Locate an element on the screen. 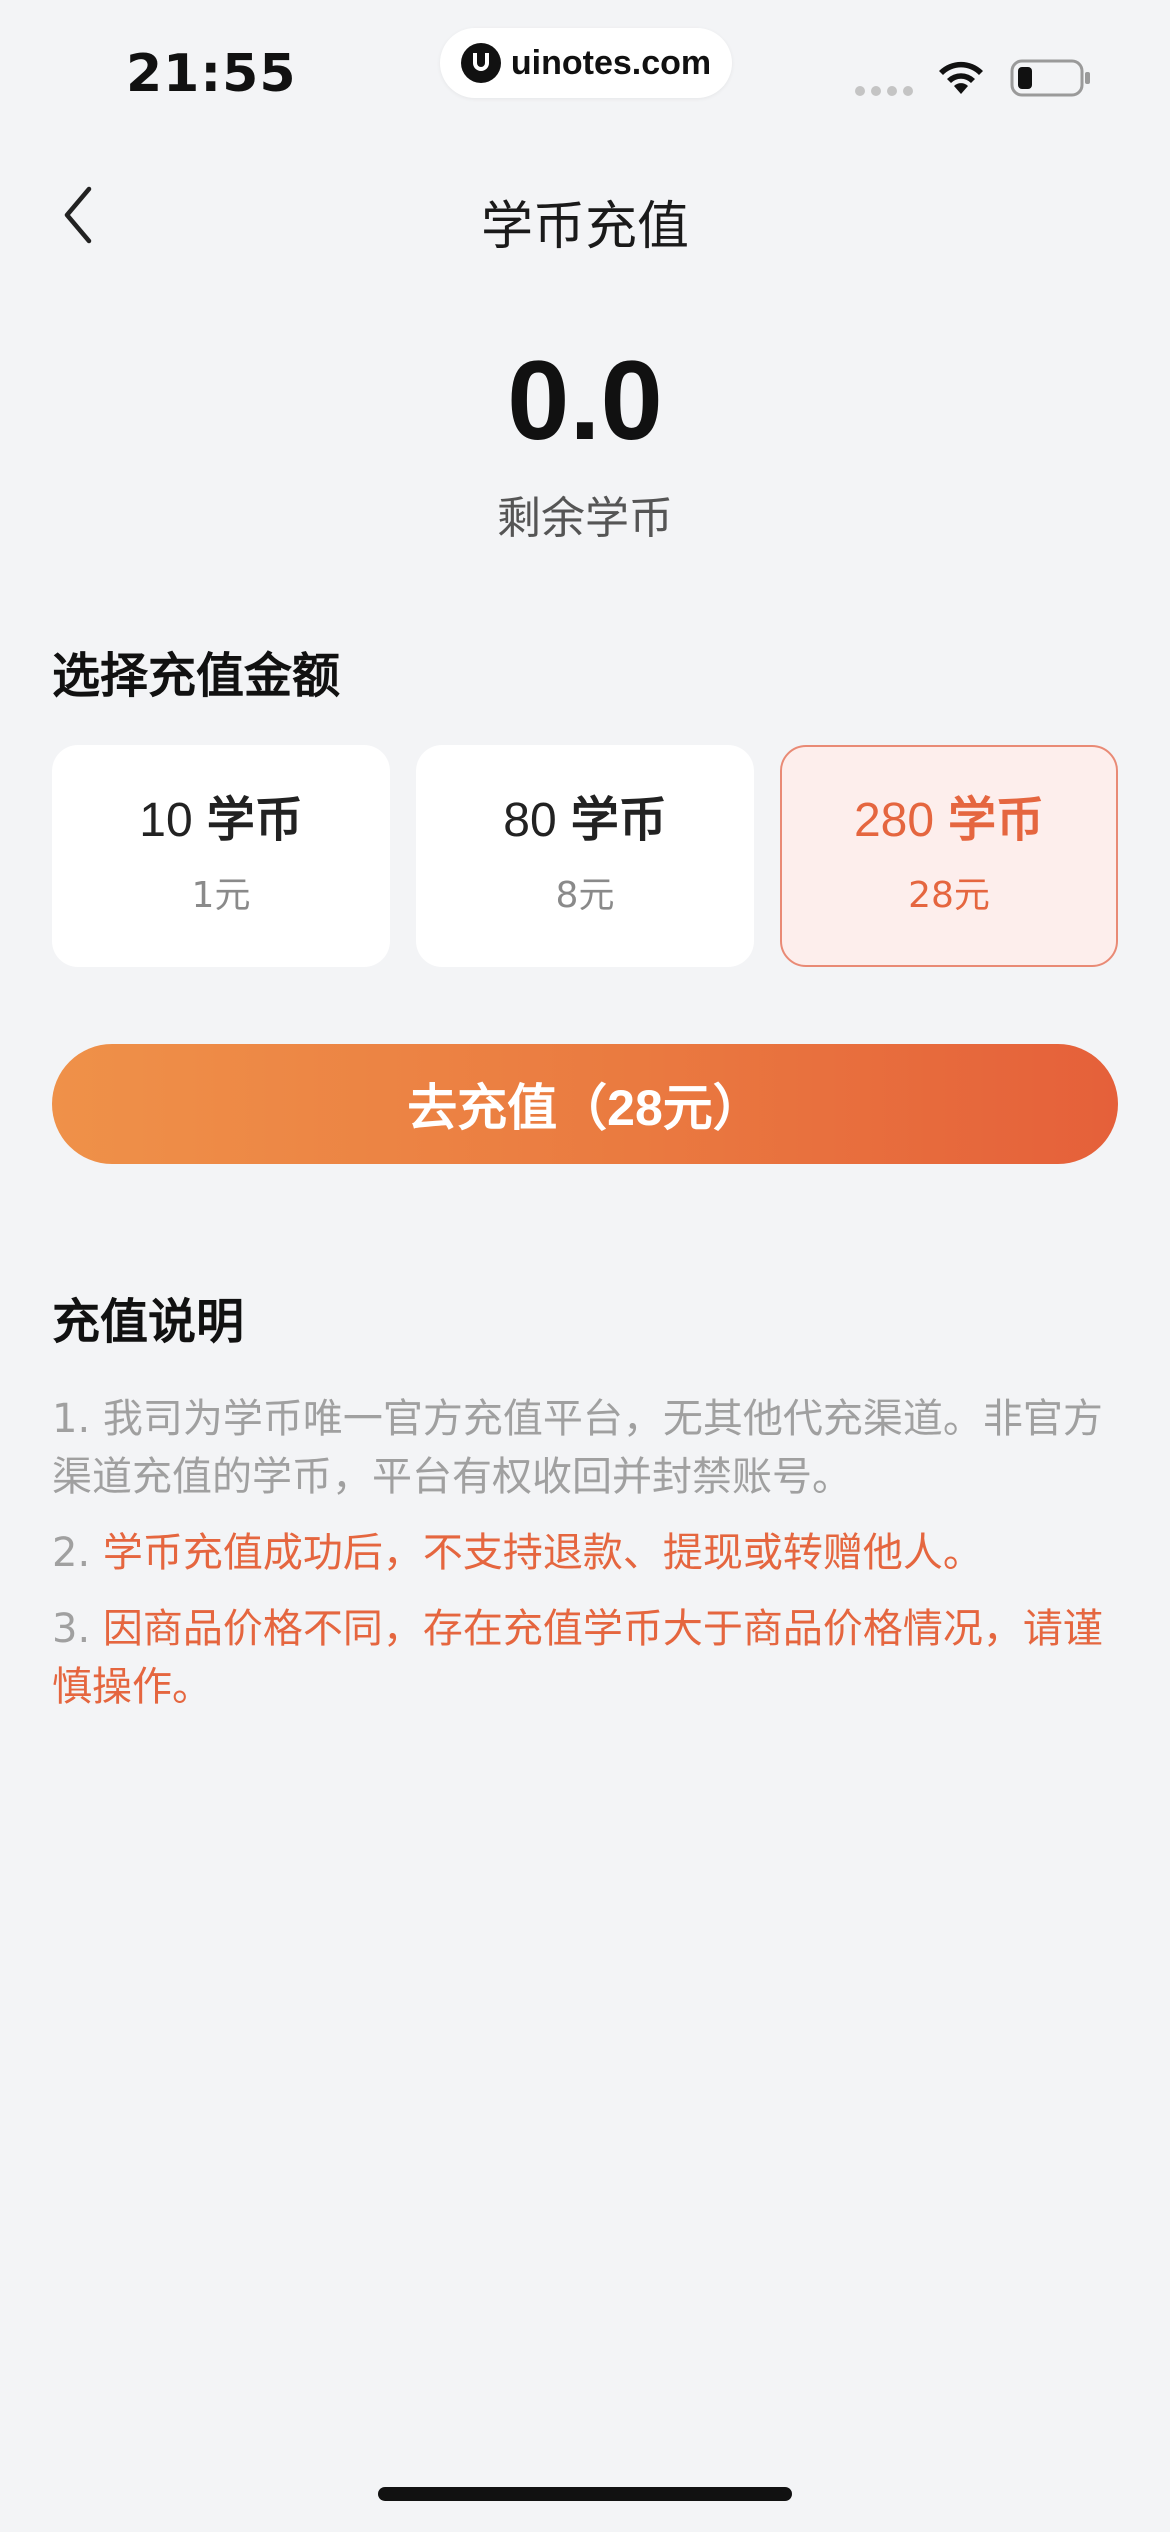  watermark-logo-icon is located at coordinates (480, 63).